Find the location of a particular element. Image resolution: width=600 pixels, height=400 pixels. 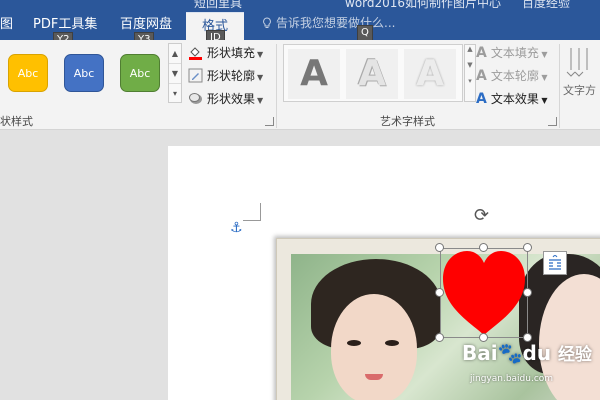

rotate-handle-icon: ⟳ is located at coordinates (481, 215).